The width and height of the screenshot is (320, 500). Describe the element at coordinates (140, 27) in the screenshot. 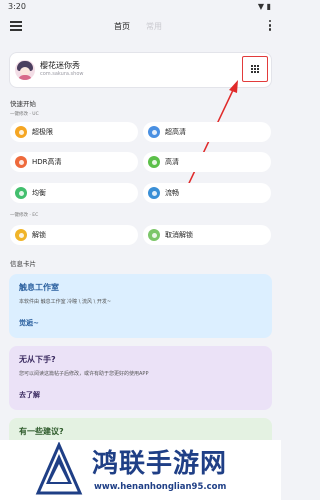

I see `app-bar: 首页 常用` at that location.